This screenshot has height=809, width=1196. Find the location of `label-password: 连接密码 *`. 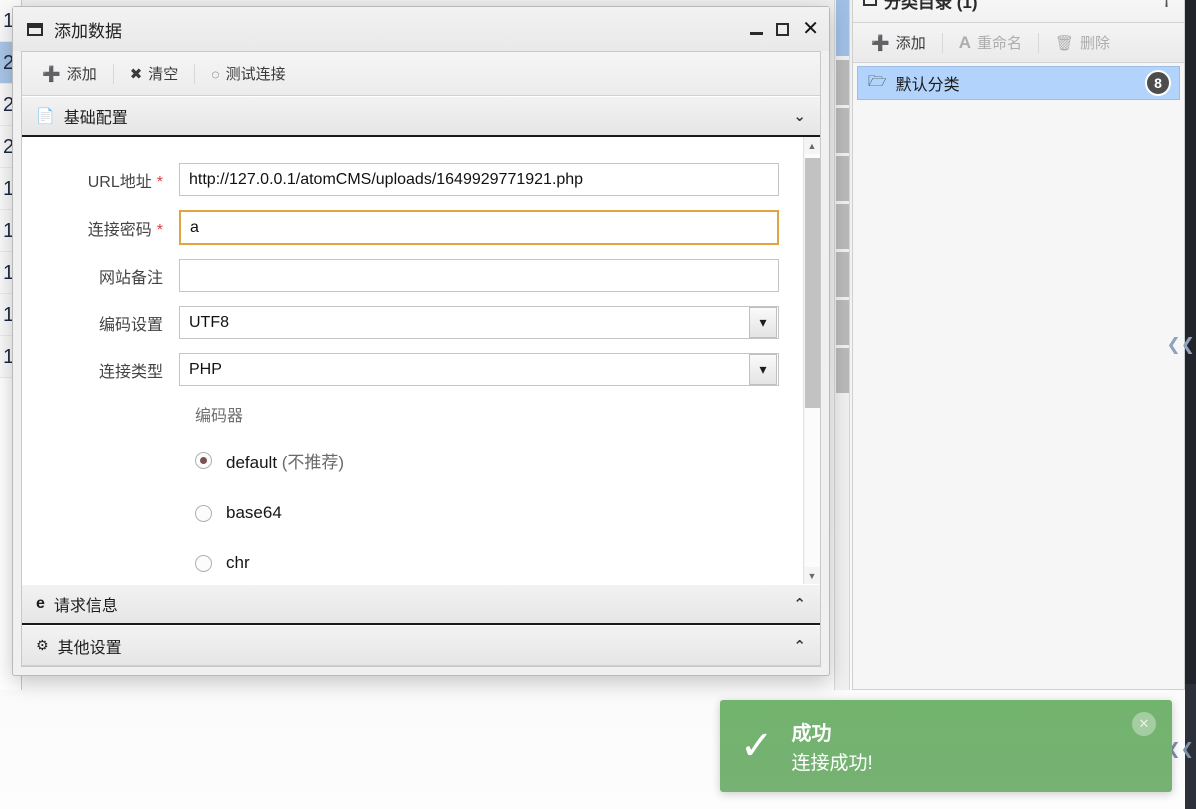

label-password: 连接密码 * is located at coordinates (100, 228).